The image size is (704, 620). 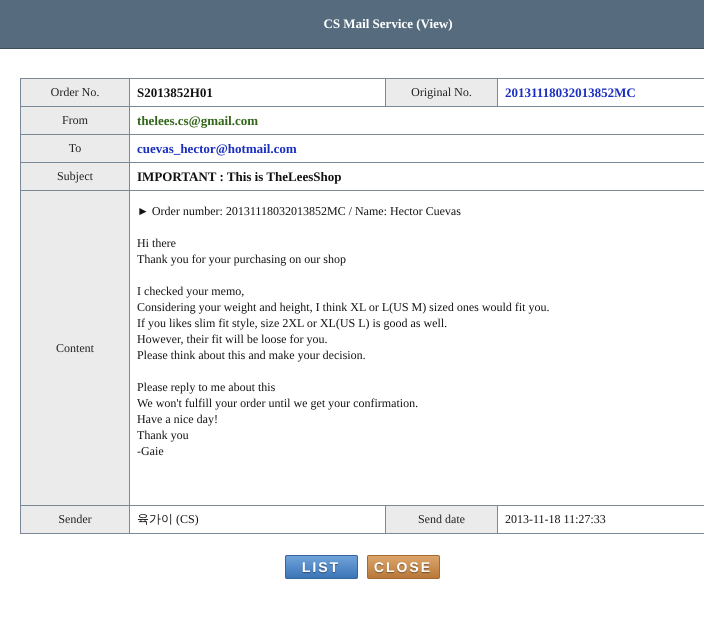 What do you see at coordinates (217, 148) in the screenshot?
I see `recipient-email: cuevas_hector@hotmail.com` at bounding box center [217, 148].